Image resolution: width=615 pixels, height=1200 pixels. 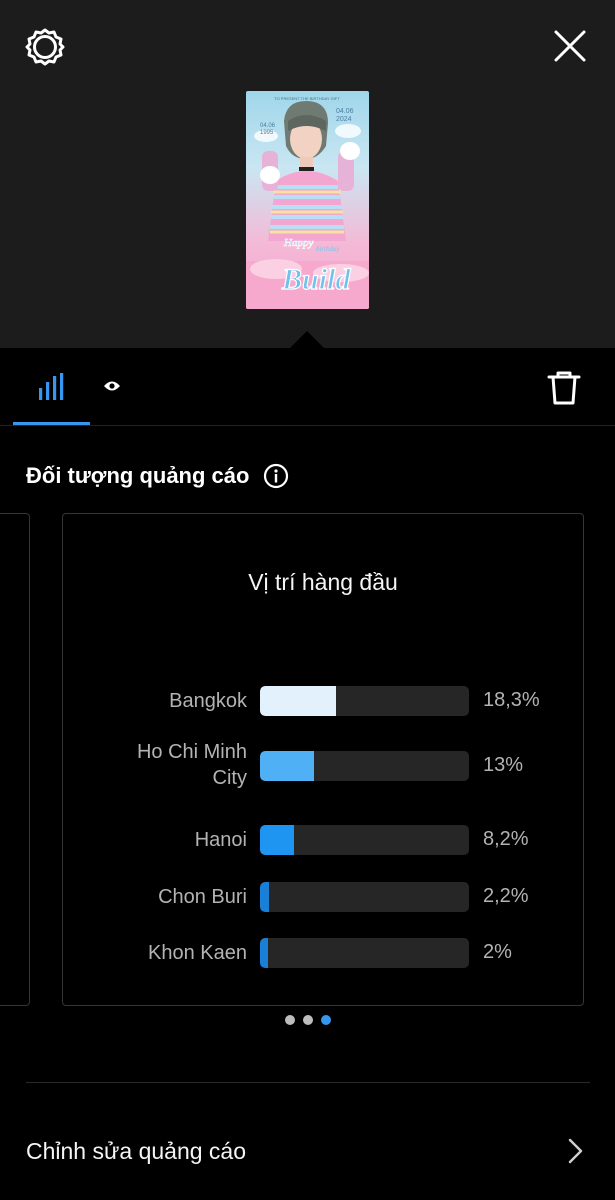 What do you see at coordinates (267, 133) in the screenshot?
I see `svg-text: 1995` at bounding box center [267, 133].